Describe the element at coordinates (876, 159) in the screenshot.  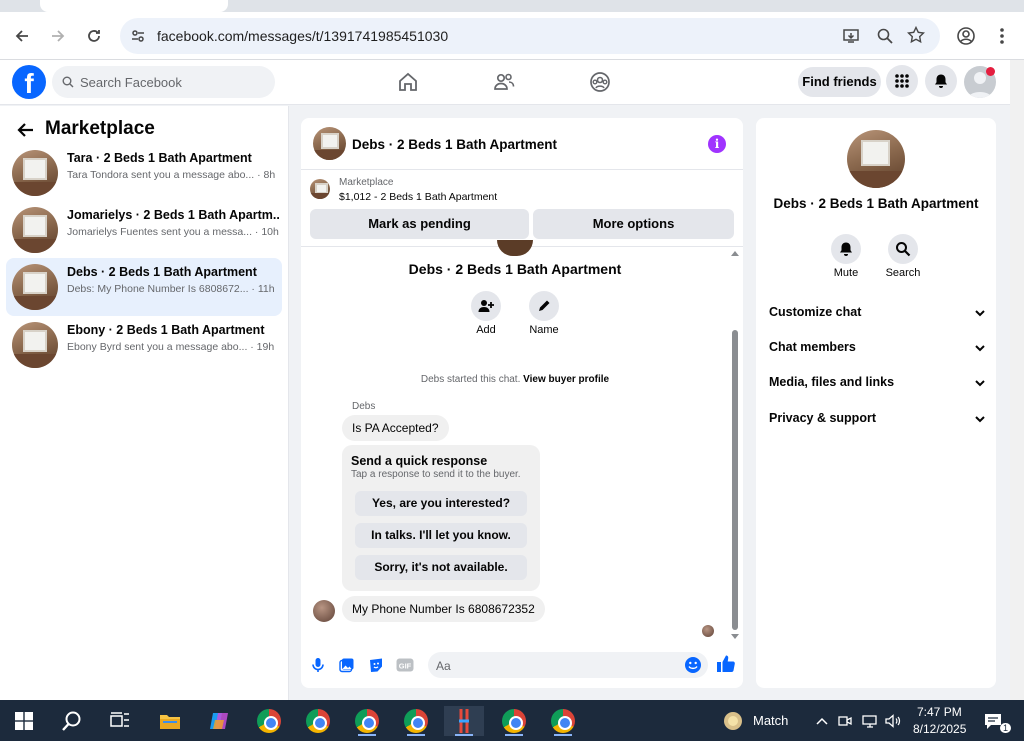
I see `chat-details-avatar` at that location.